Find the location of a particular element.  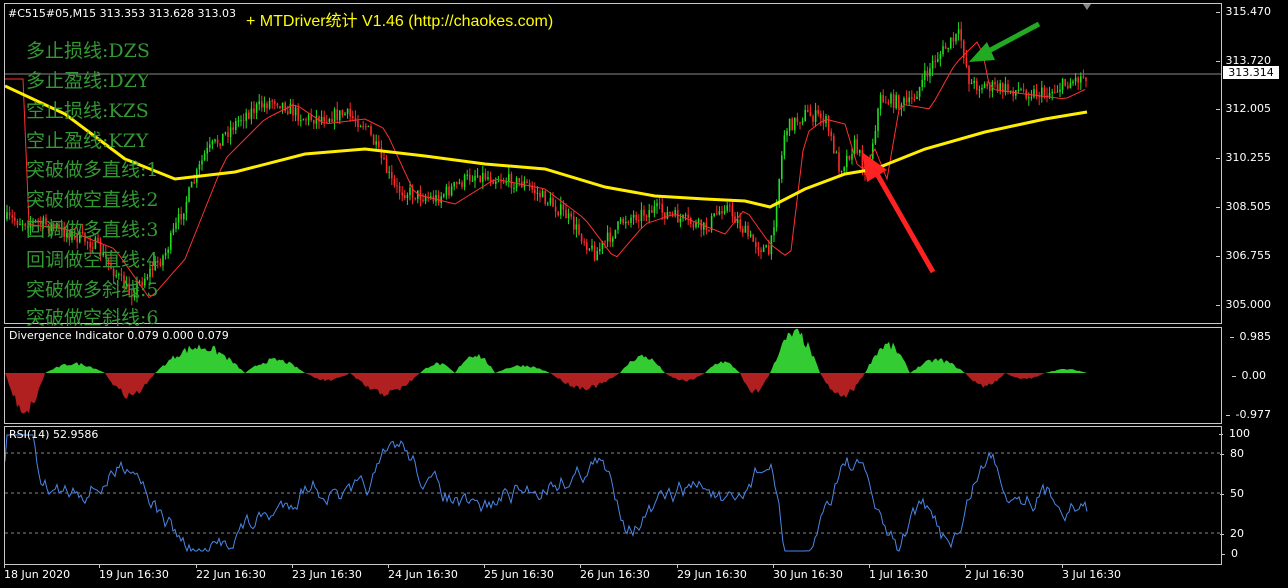

current-price-marker: 313.314 is located at coordinates (1251, 72).